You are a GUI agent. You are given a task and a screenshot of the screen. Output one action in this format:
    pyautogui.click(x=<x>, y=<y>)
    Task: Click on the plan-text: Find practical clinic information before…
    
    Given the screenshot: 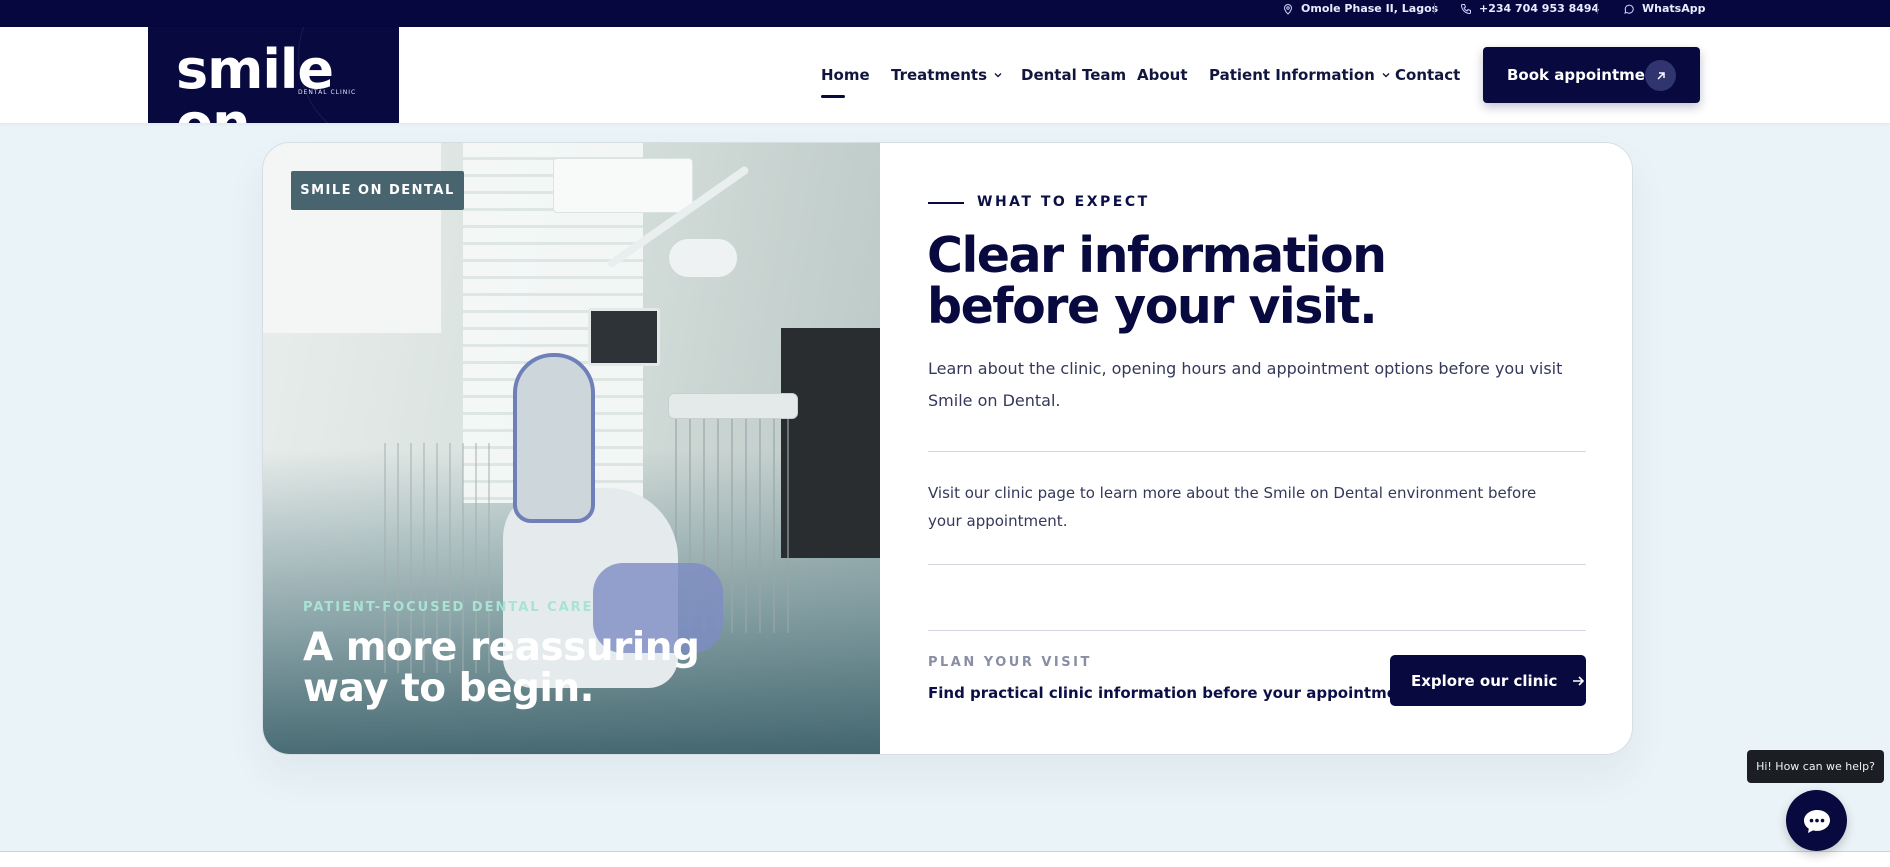 What is the action you would take?
    pyautogui.click(x=1174, y=693)
    